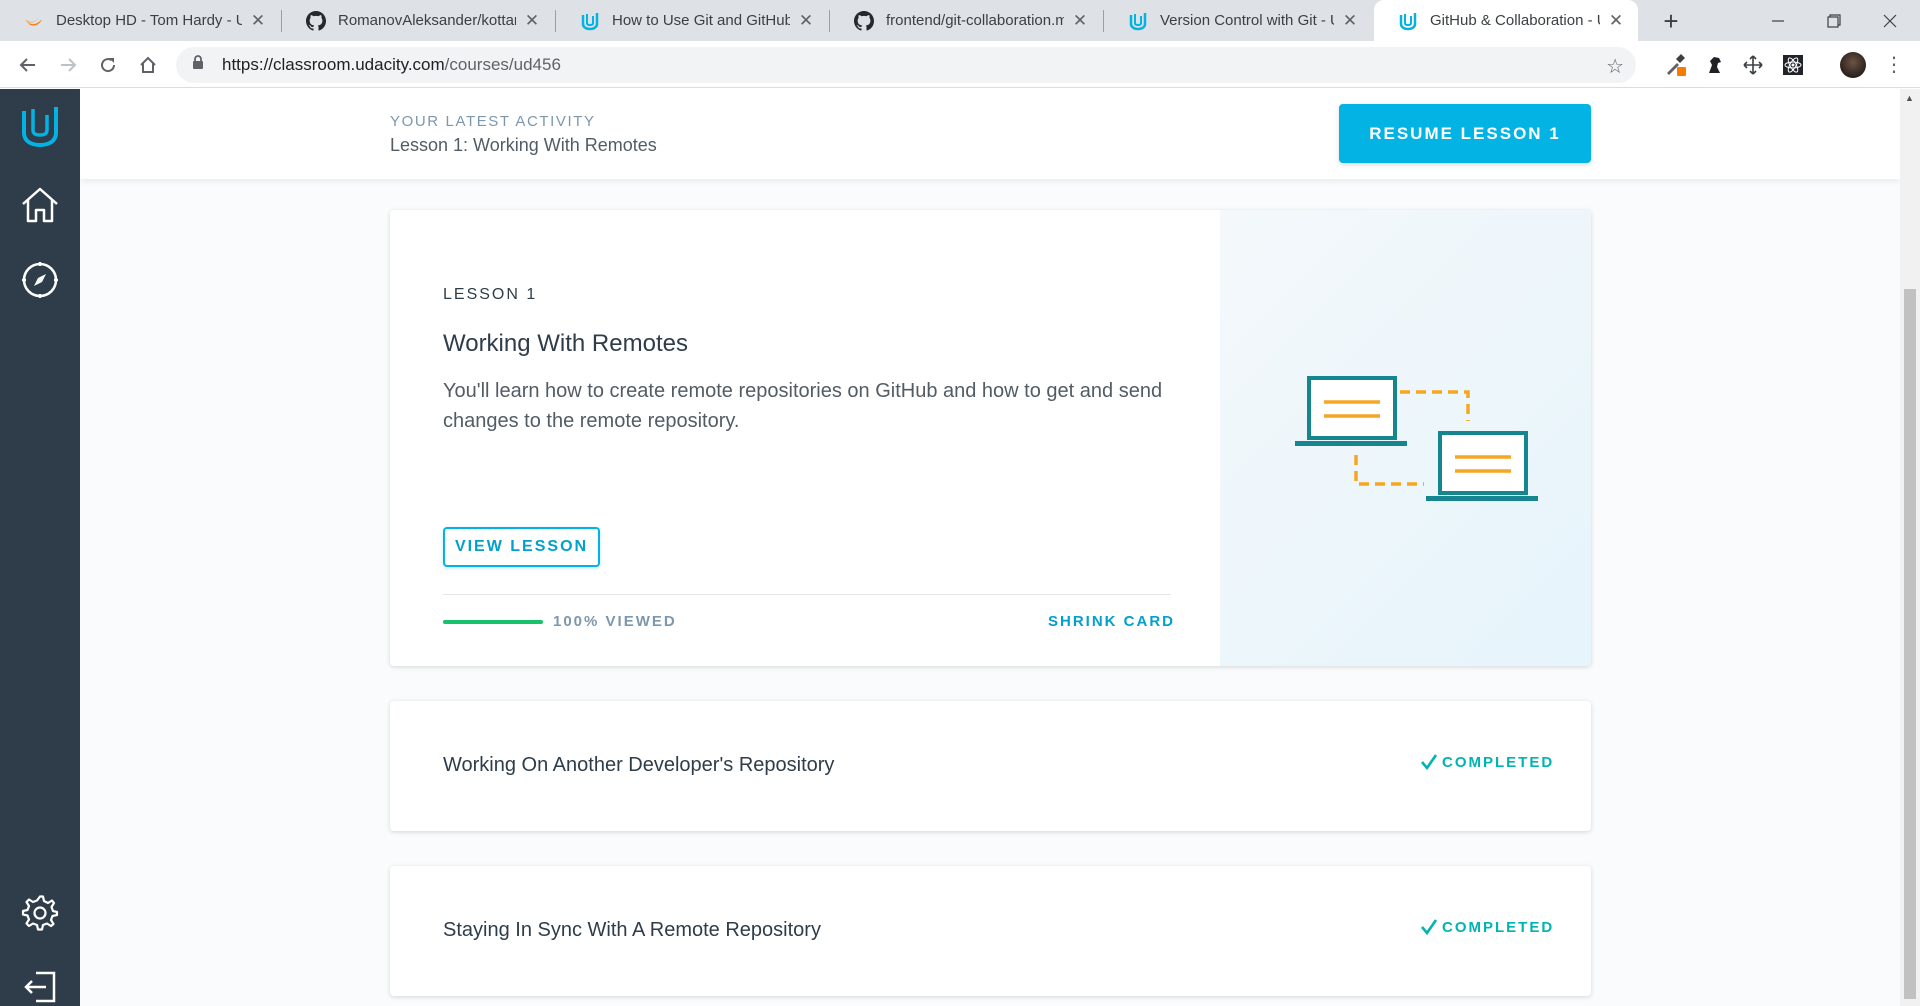 This screenshot has height=1006, width=1920. I want to click on tab-title: frontend/git-collaboration.m, so click(975, 20).